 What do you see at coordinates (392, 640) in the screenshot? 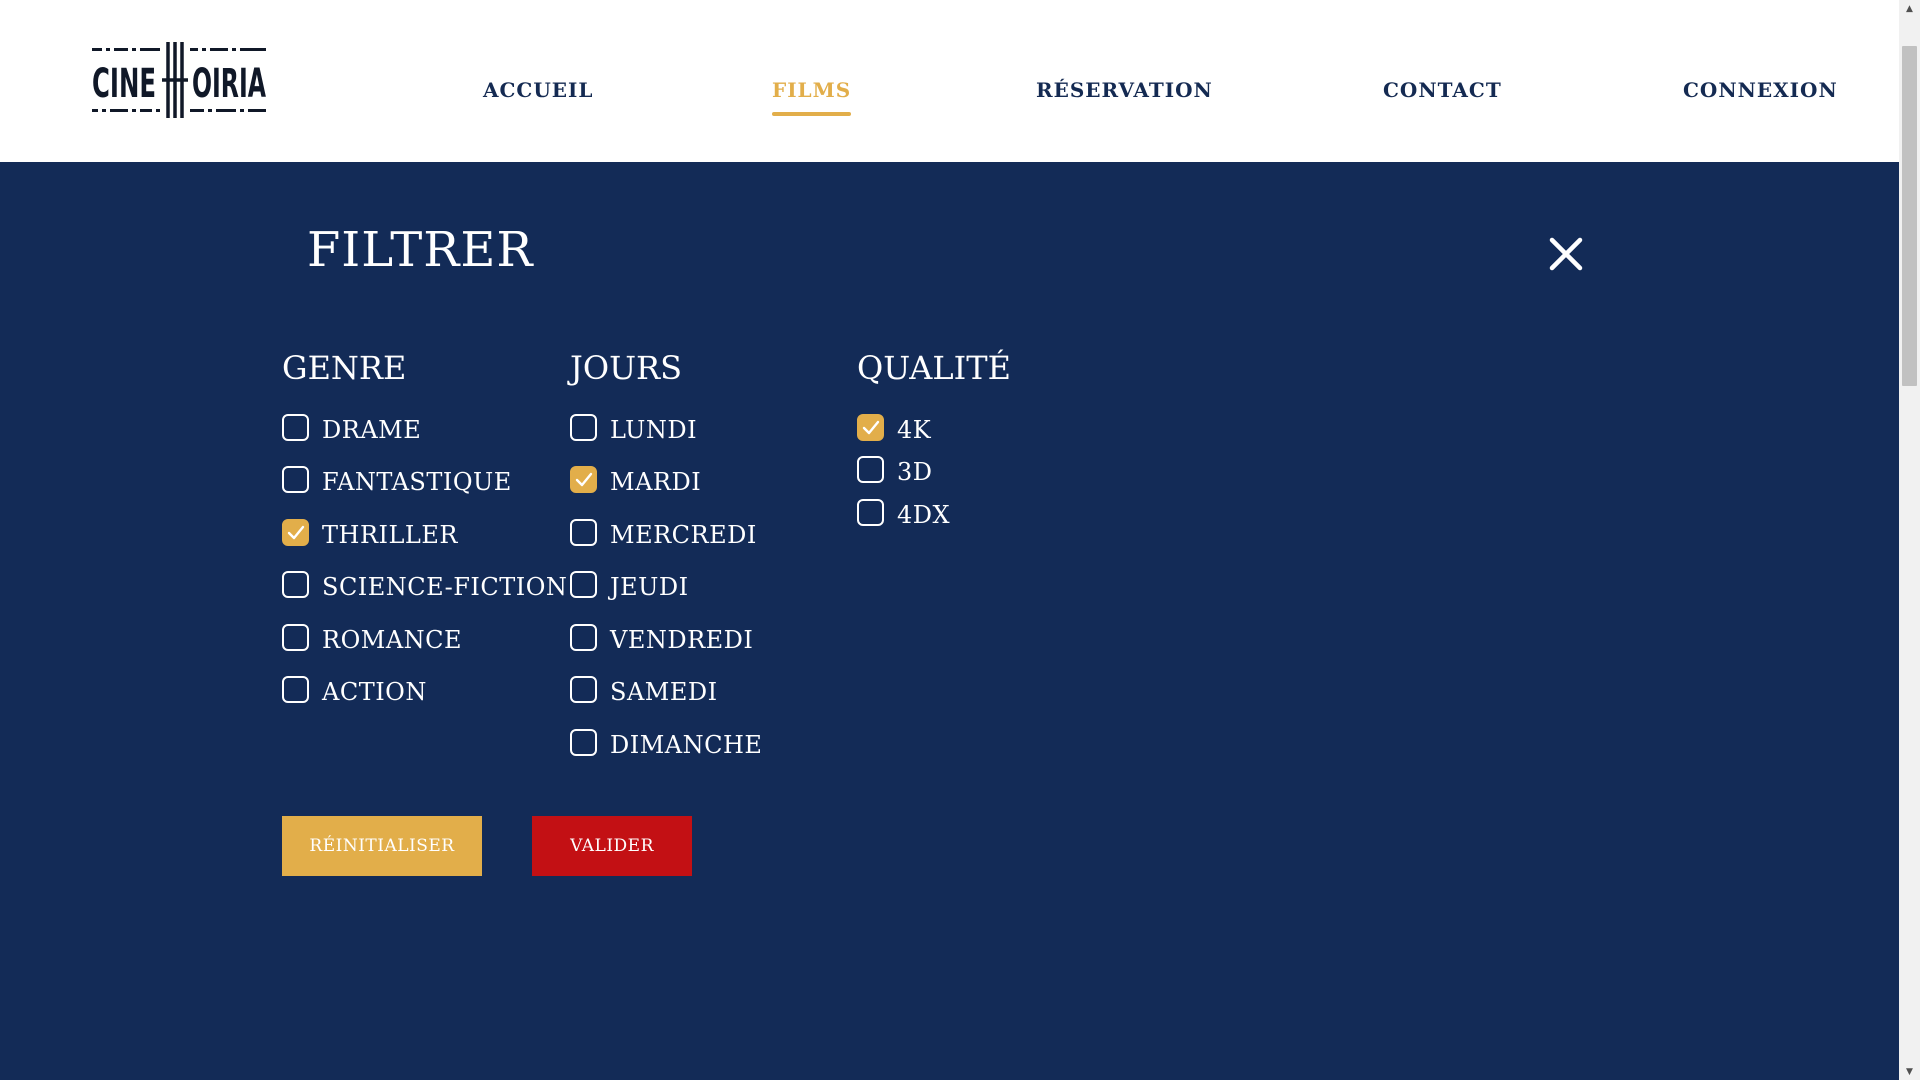
I see `option-label: ROMANCE` at bounding box center [392, 640].